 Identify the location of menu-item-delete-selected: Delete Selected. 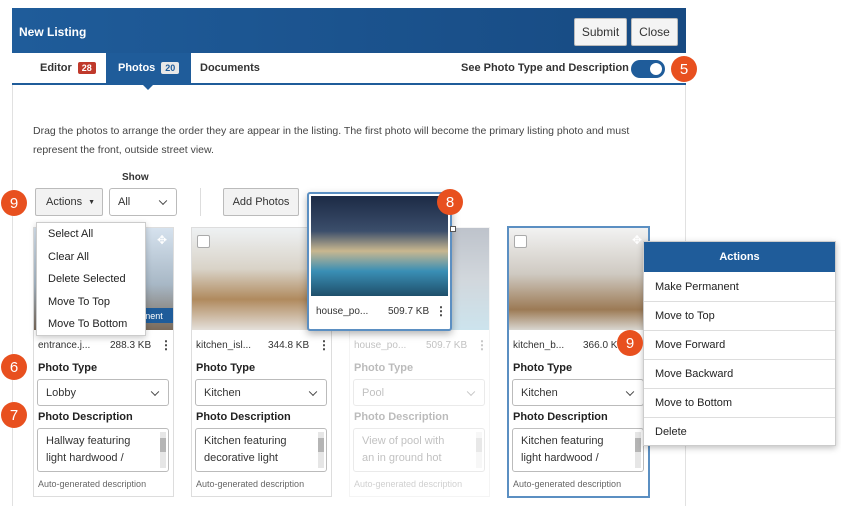
(91, 279).